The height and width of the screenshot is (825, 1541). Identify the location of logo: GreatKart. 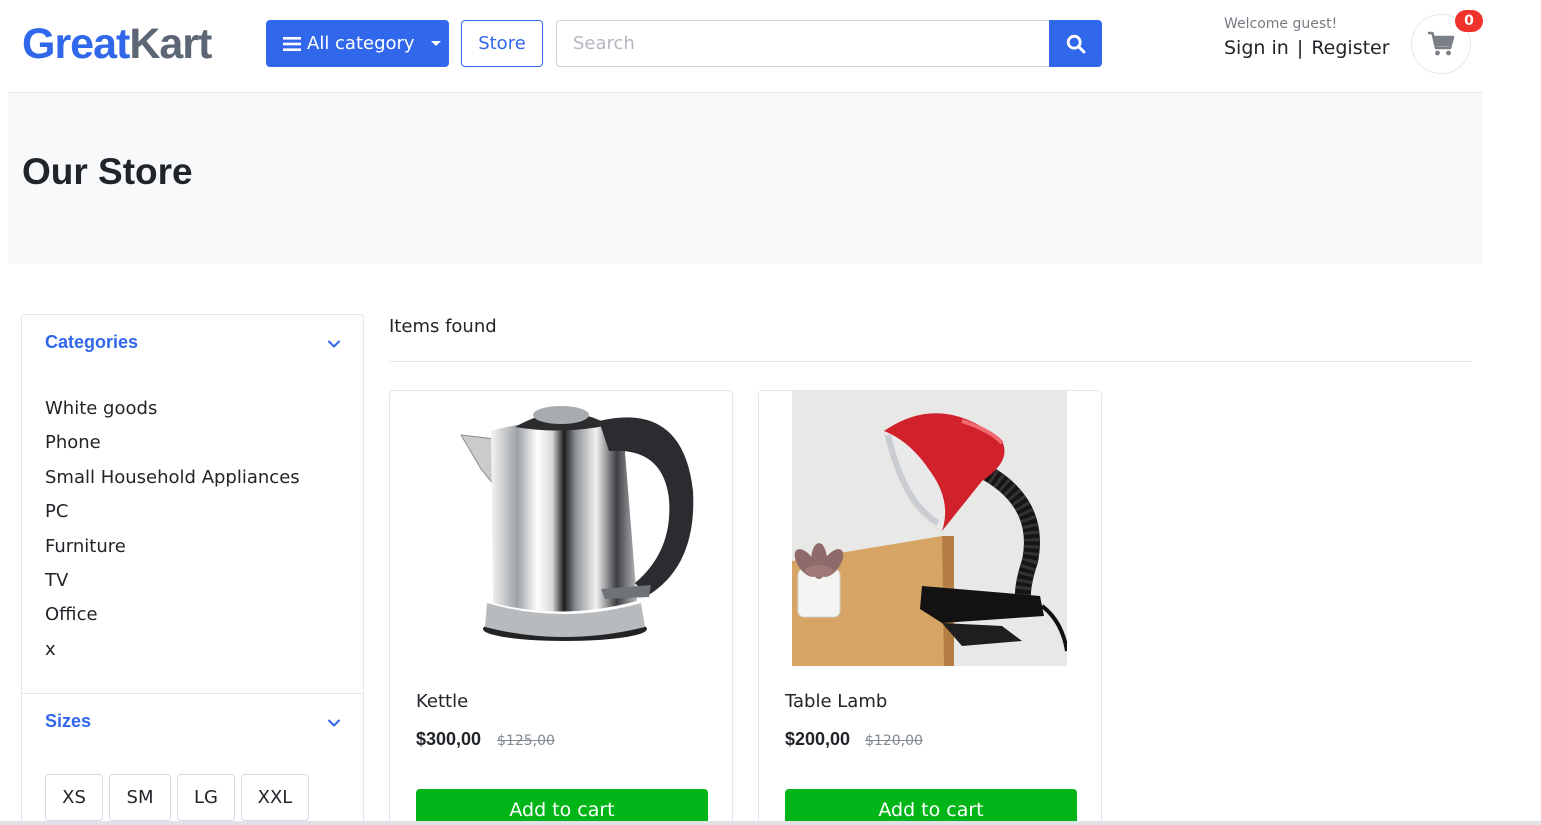
(117, 44).